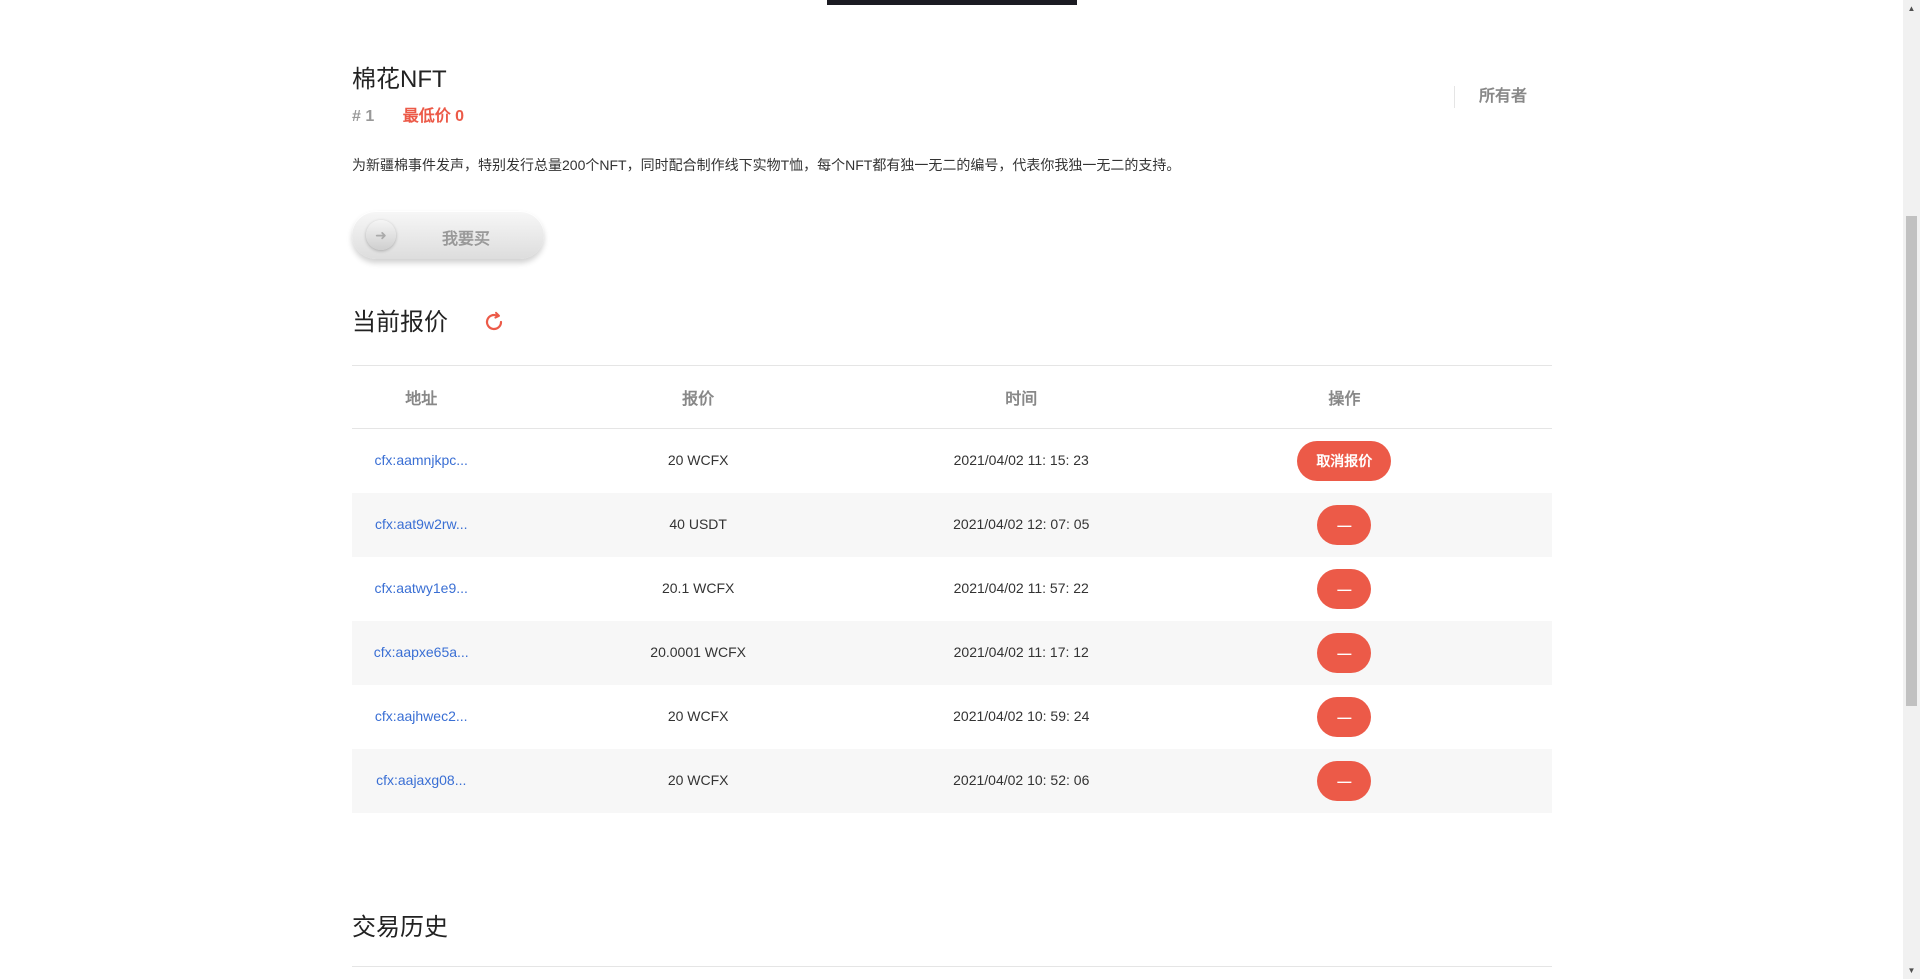  I want to click on buy-button-label: 我要买, so click(466, 239).